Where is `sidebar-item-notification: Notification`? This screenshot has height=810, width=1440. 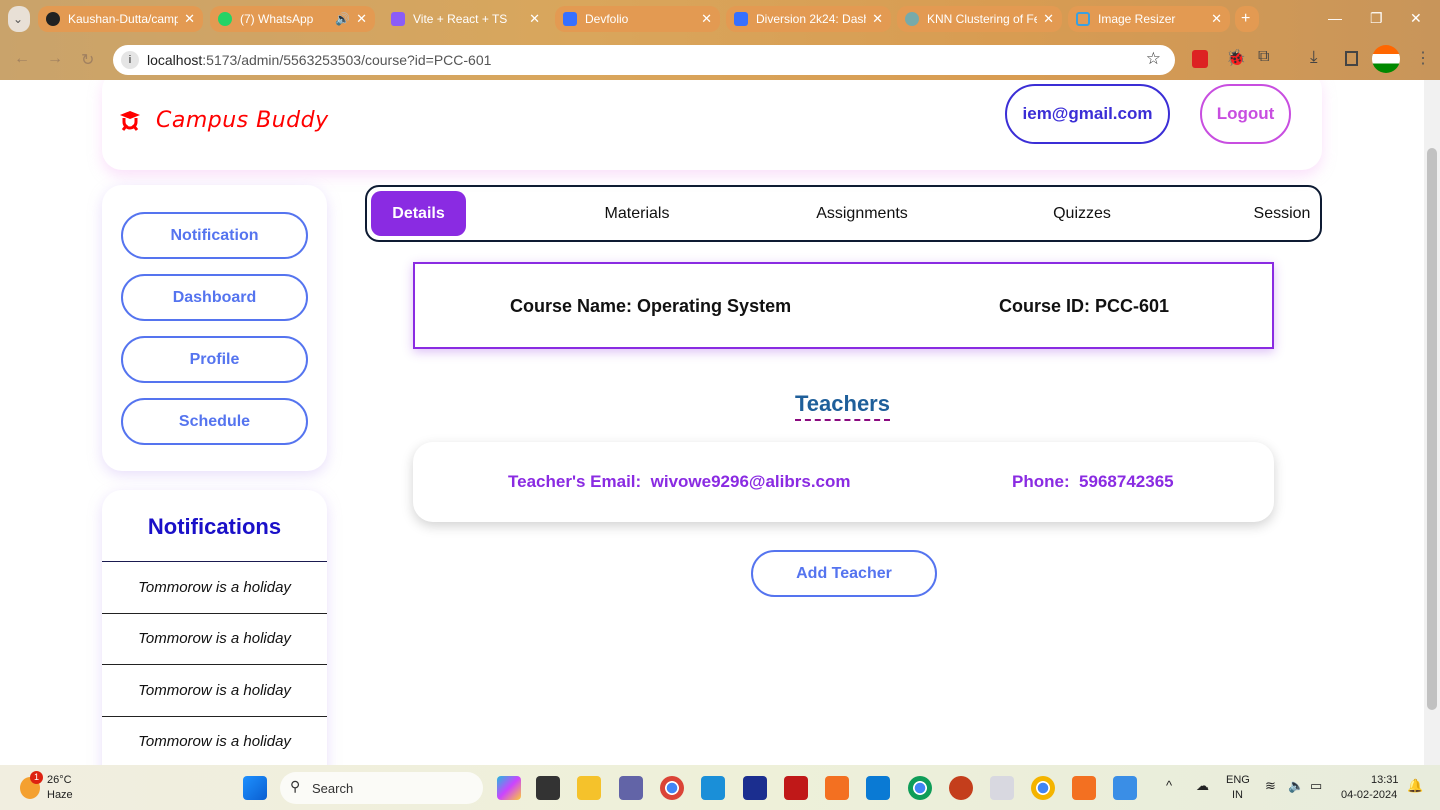 sidebar-item-notification: Notification is located at coordinates (214, 235).